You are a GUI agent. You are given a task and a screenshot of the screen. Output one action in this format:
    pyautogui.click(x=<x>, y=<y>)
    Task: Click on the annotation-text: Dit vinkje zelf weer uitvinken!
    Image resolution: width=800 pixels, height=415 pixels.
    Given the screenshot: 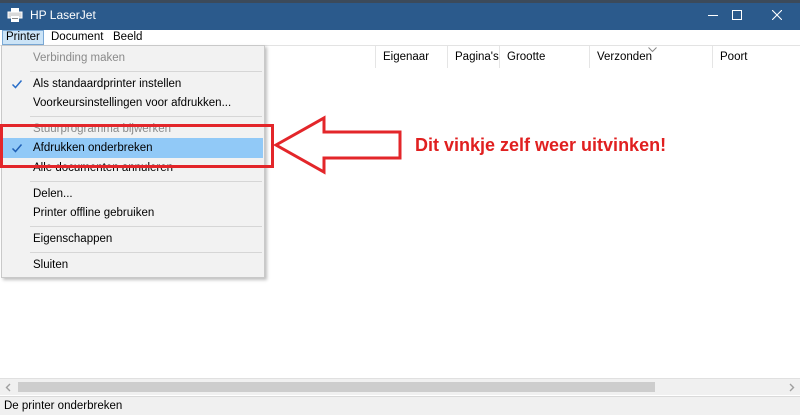 What is the action you would take?
    pyautogui.click(x=541, y=145)
    